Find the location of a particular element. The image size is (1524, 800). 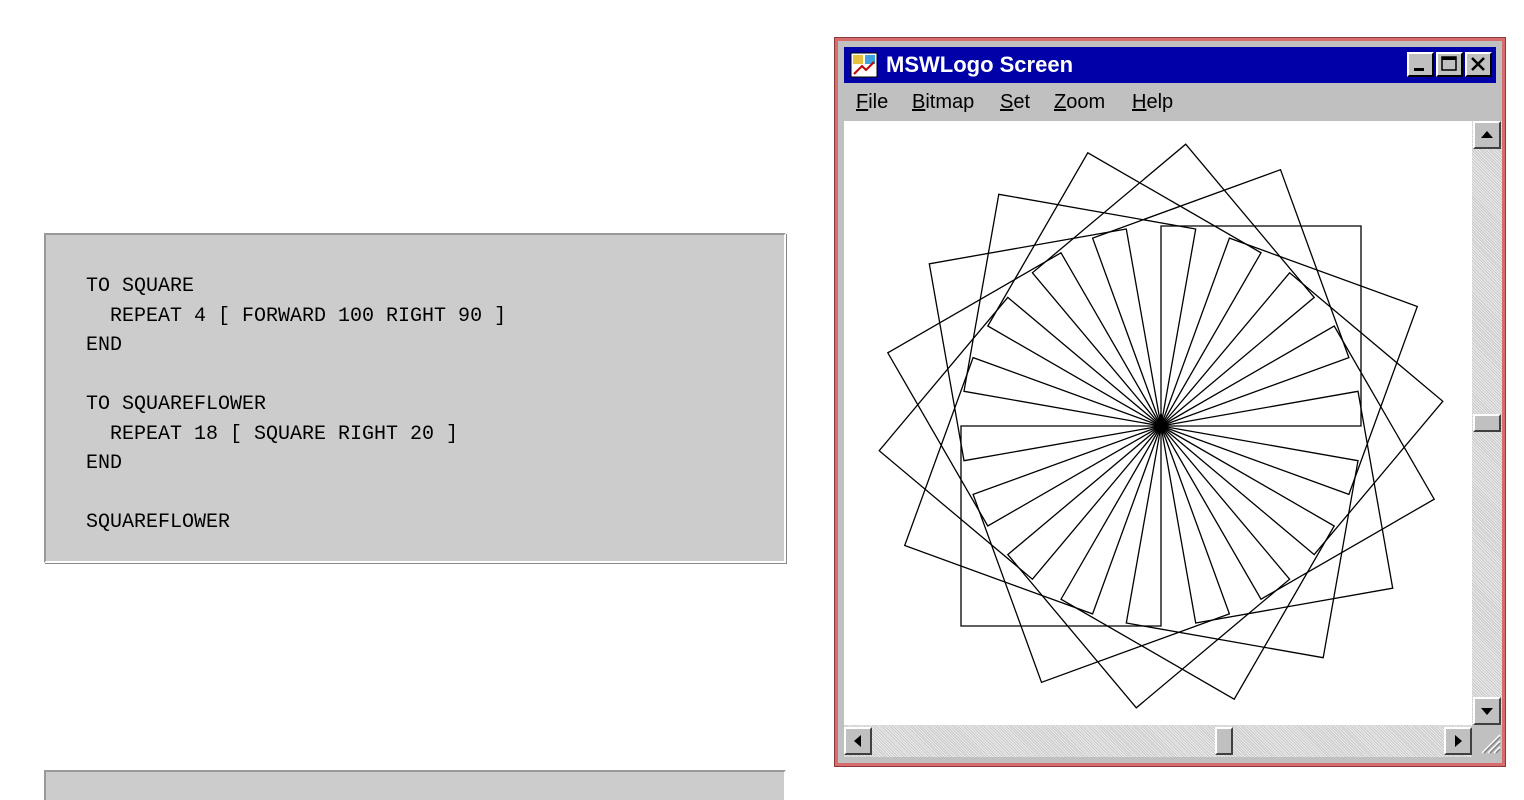

vertical-scrollbar is located at coordinates (1487, 423).